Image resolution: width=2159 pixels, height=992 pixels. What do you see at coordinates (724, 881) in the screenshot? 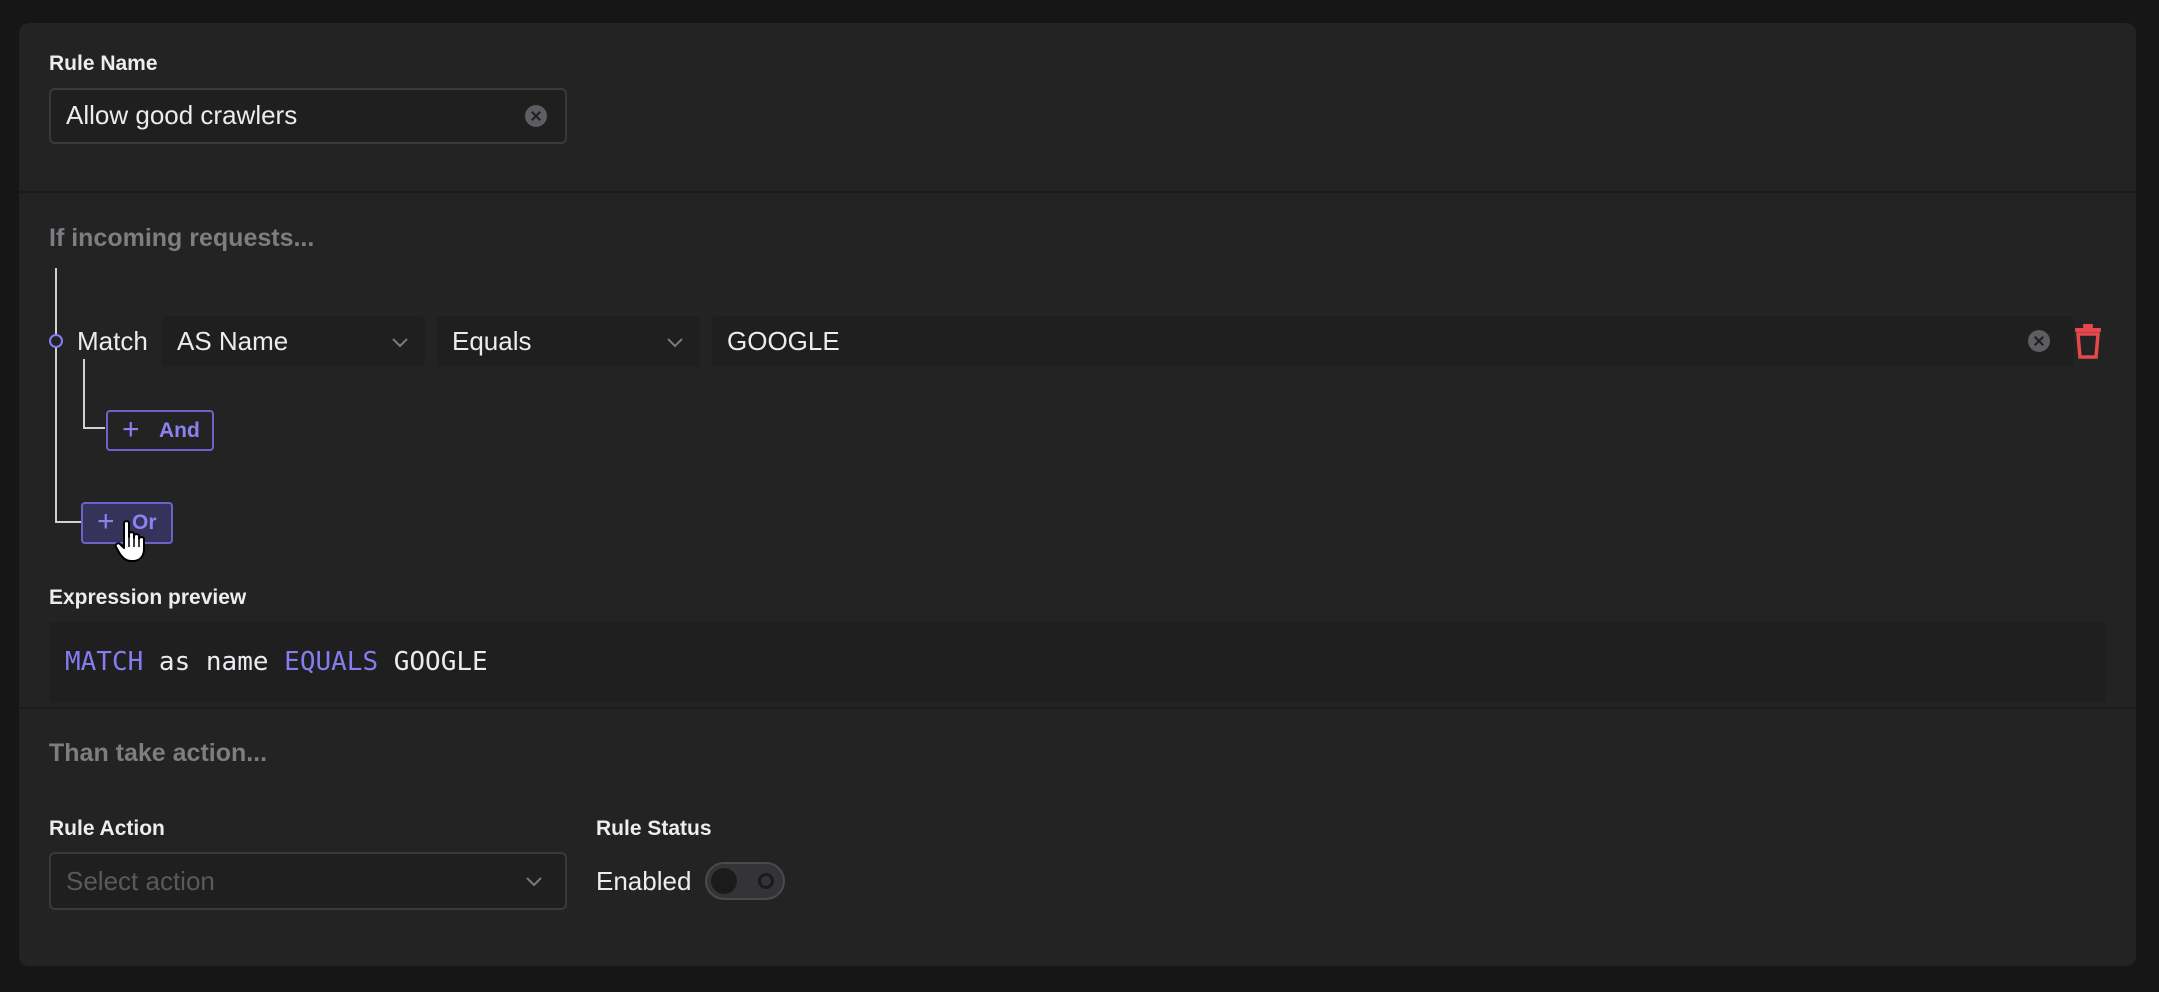
I see `toggle-knob` at bounding box center [724, 881].